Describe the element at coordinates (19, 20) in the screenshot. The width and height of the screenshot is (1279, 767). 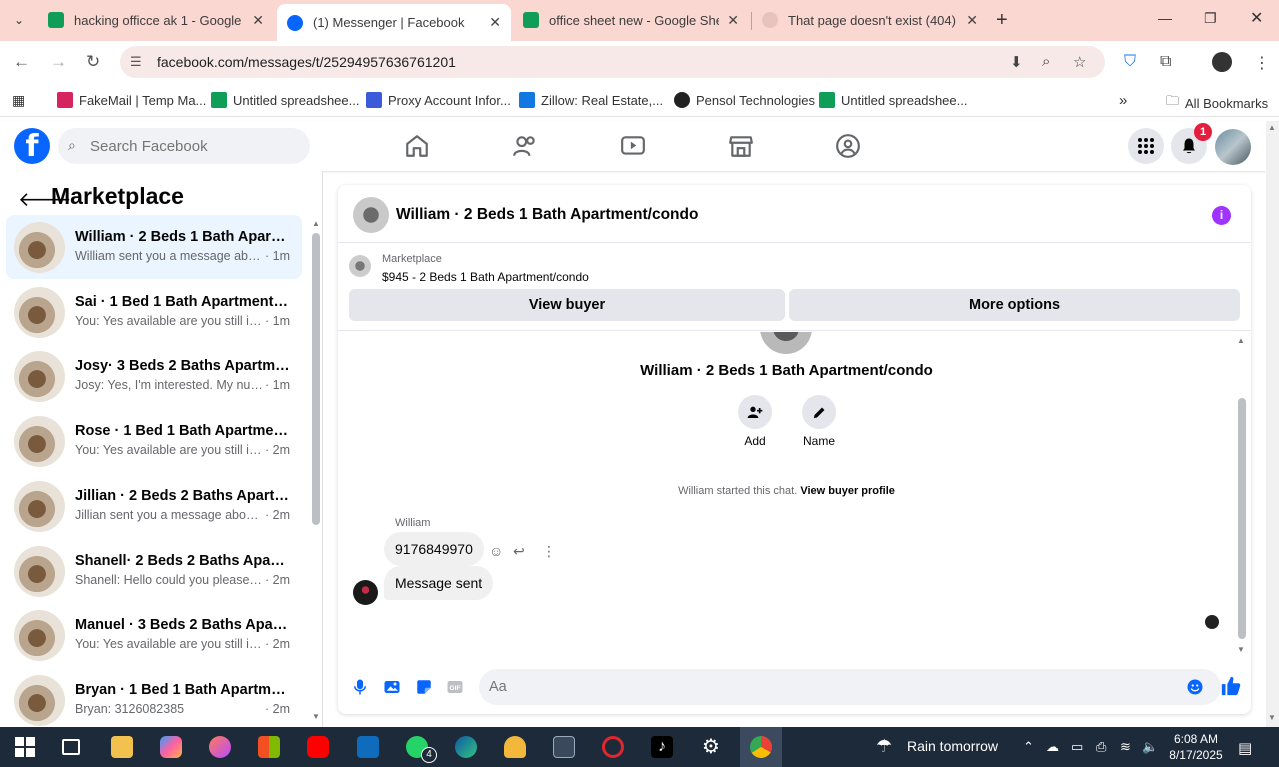
I see `tab-search-icon: ⌄` at that location.